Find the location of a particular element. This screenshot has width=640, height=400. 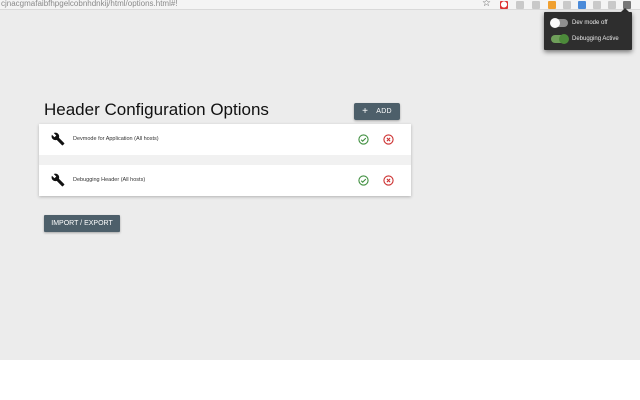

import-export-button: IMPORT / EXPORT is located at coordinates (82, 223).